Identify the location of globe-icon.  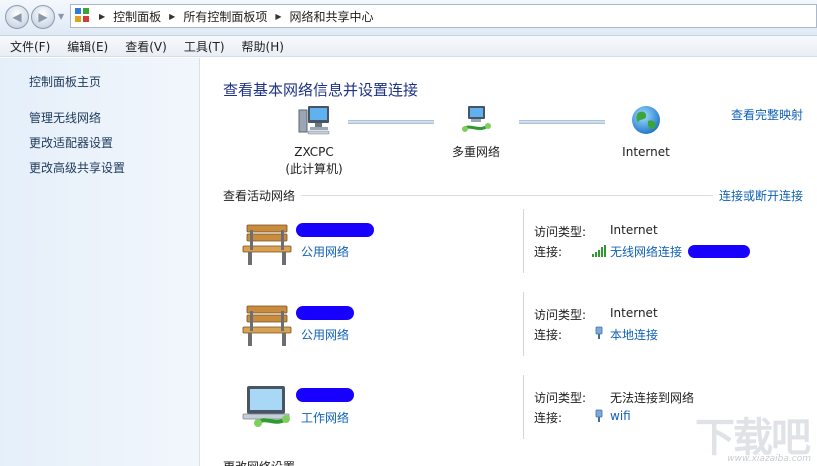
(646, 120).